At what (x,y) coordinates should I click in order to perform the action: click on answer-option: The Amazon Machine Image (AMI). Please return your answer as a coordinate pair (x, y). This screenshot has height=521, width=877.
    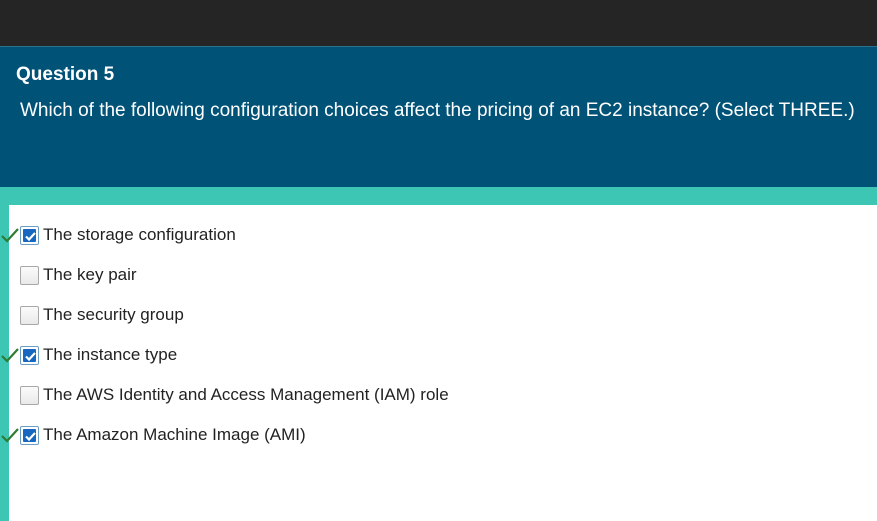
    Looking at the image, I should click on (300, 430).